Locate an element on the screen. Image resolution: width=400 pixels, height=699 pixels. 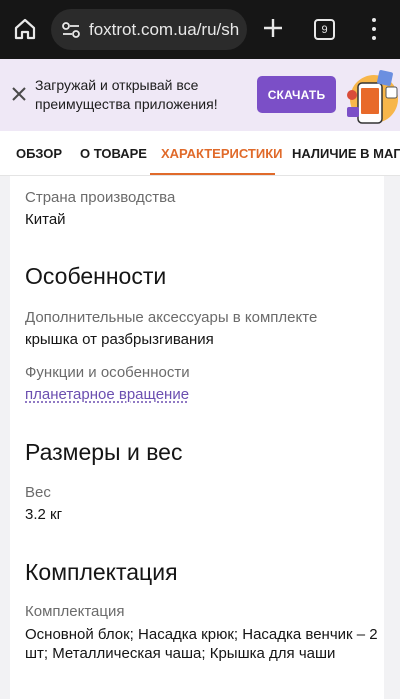
spec-value-country: Китай is located at coordinates (45, 219).